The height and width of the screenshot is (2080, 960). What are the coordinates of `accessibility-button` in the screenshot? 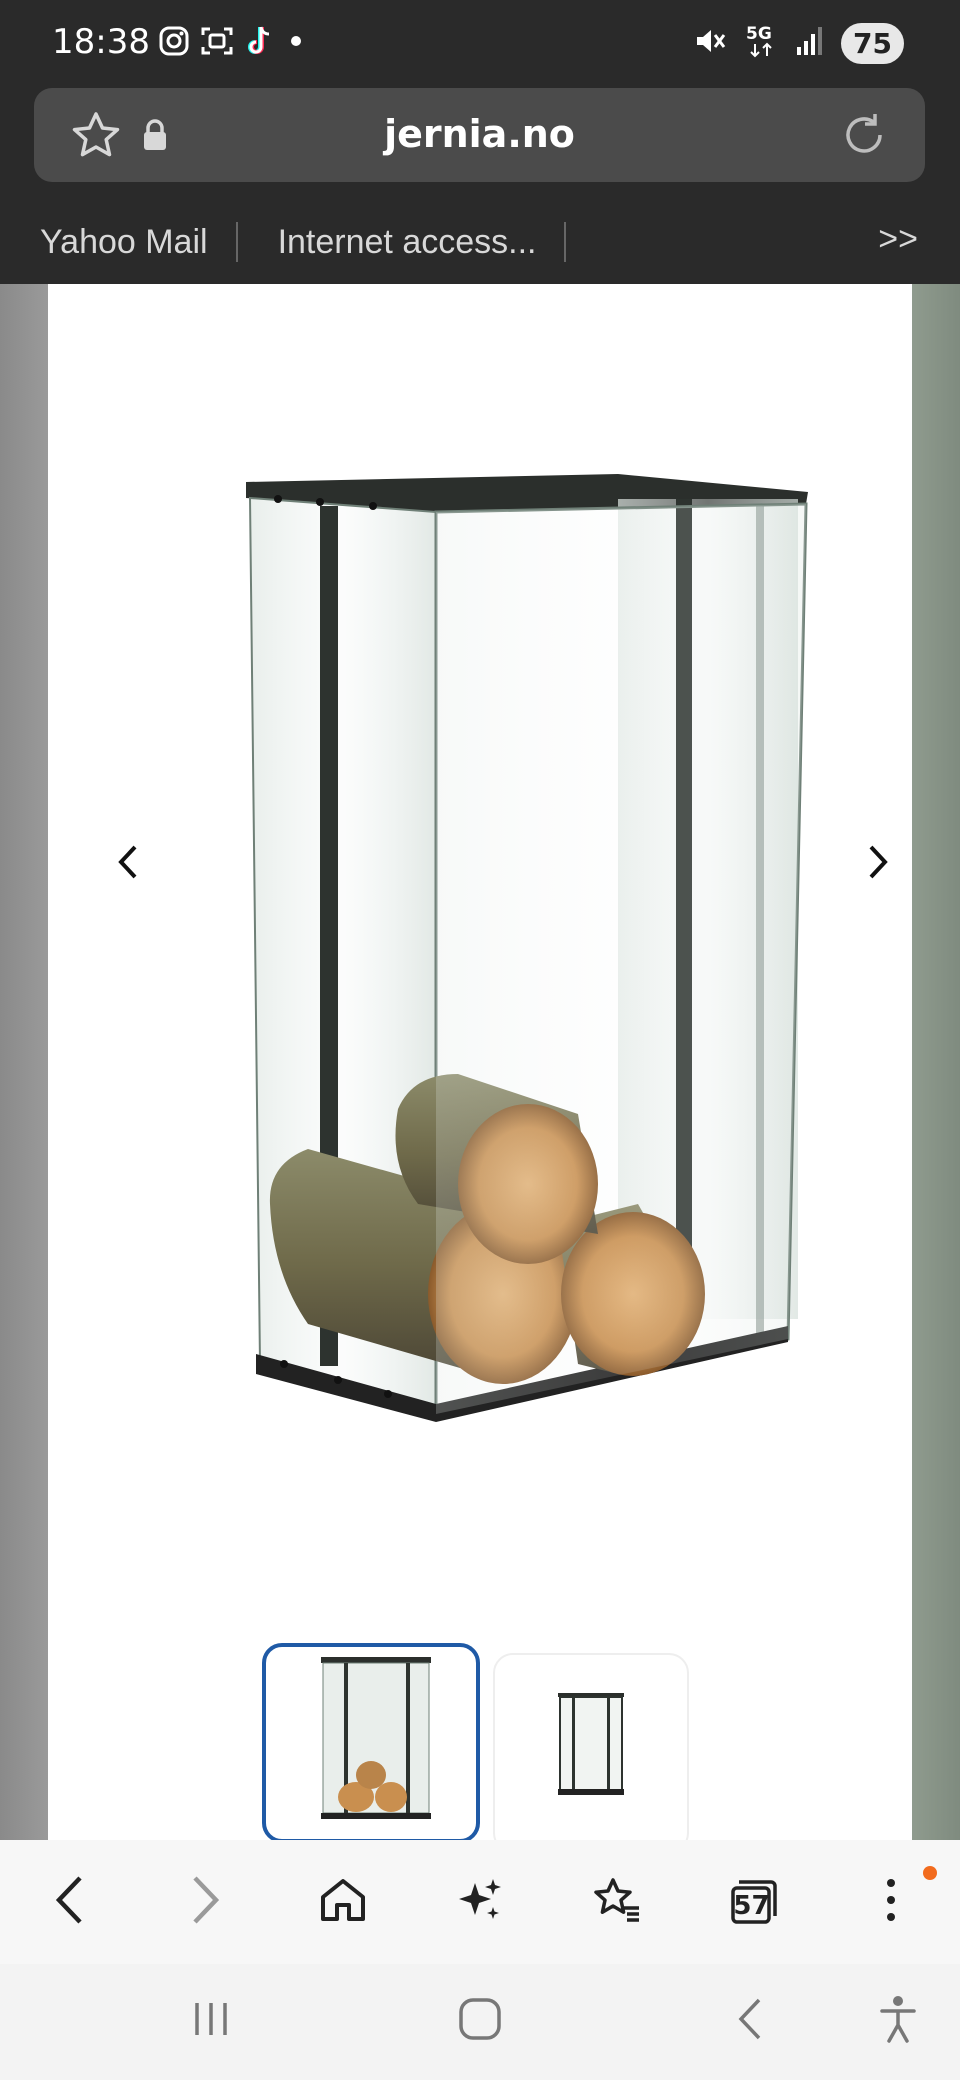 It's located at (898, 2021).